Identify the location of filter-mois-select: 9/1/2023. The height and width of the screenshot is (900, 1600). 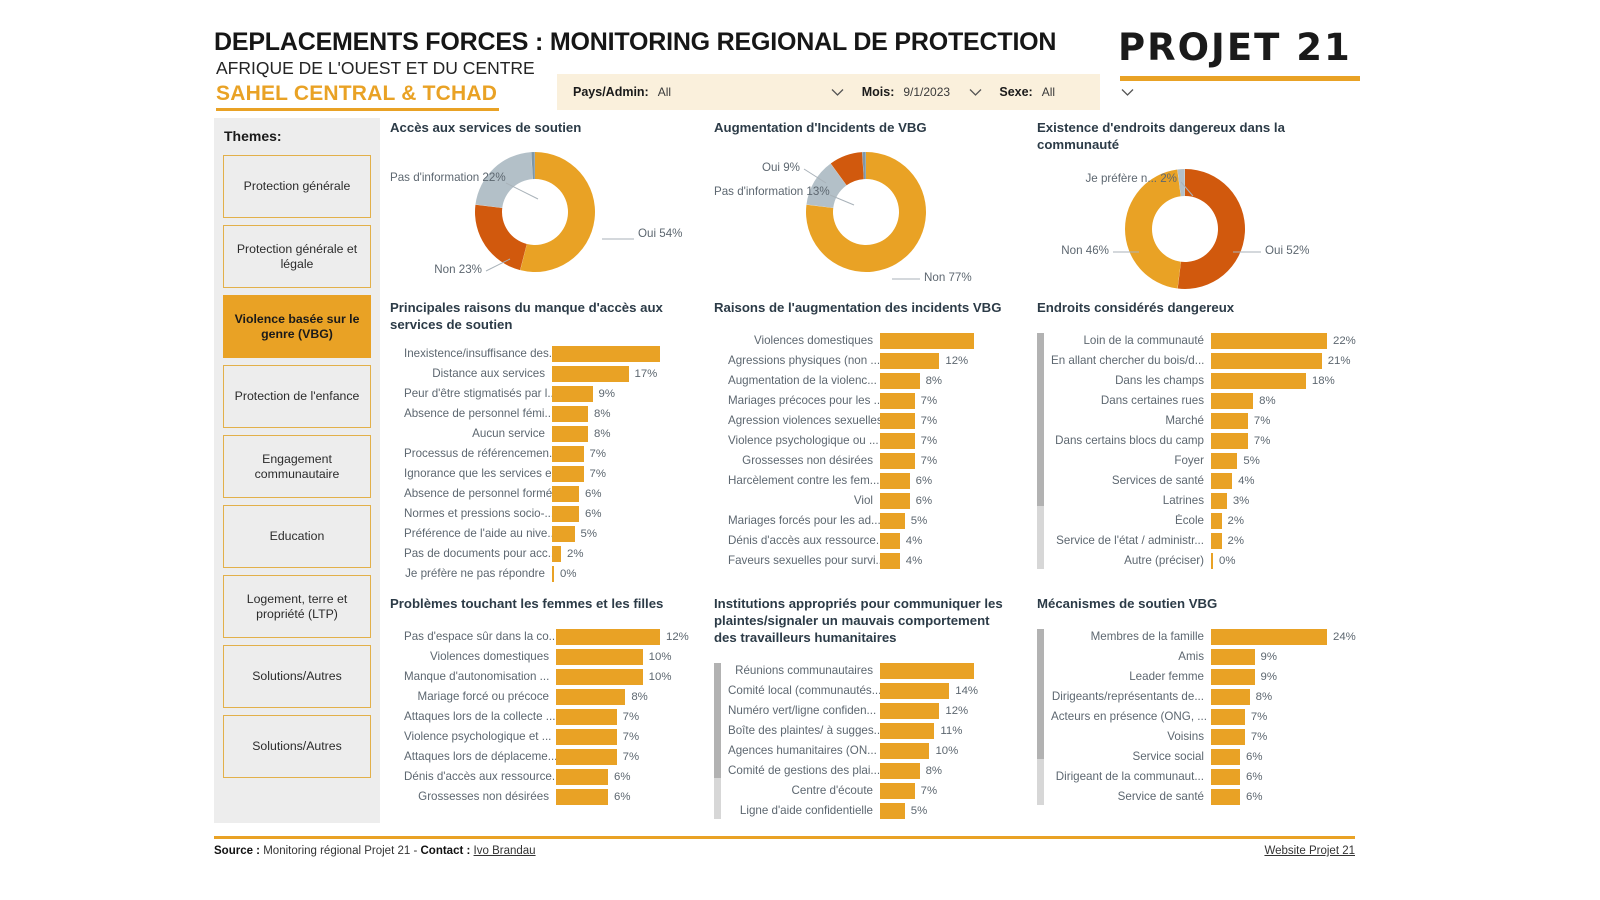
(942, 92).